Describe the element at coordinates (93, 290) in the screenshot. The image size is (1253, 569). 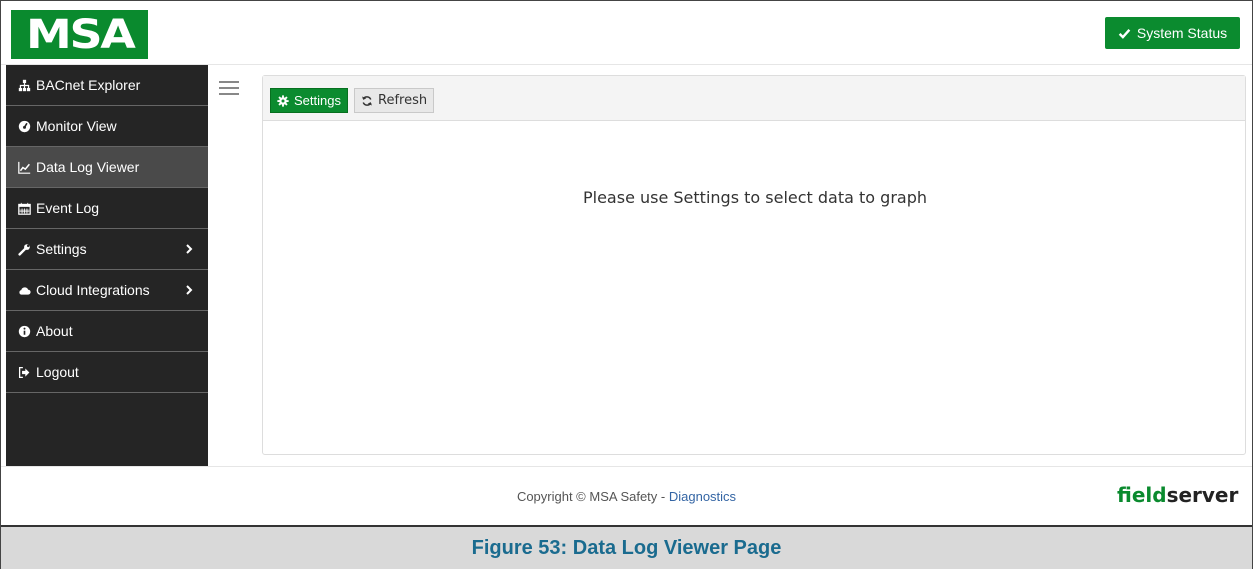
I see `sidebar-item-label: Cloud Integrations` at that location.